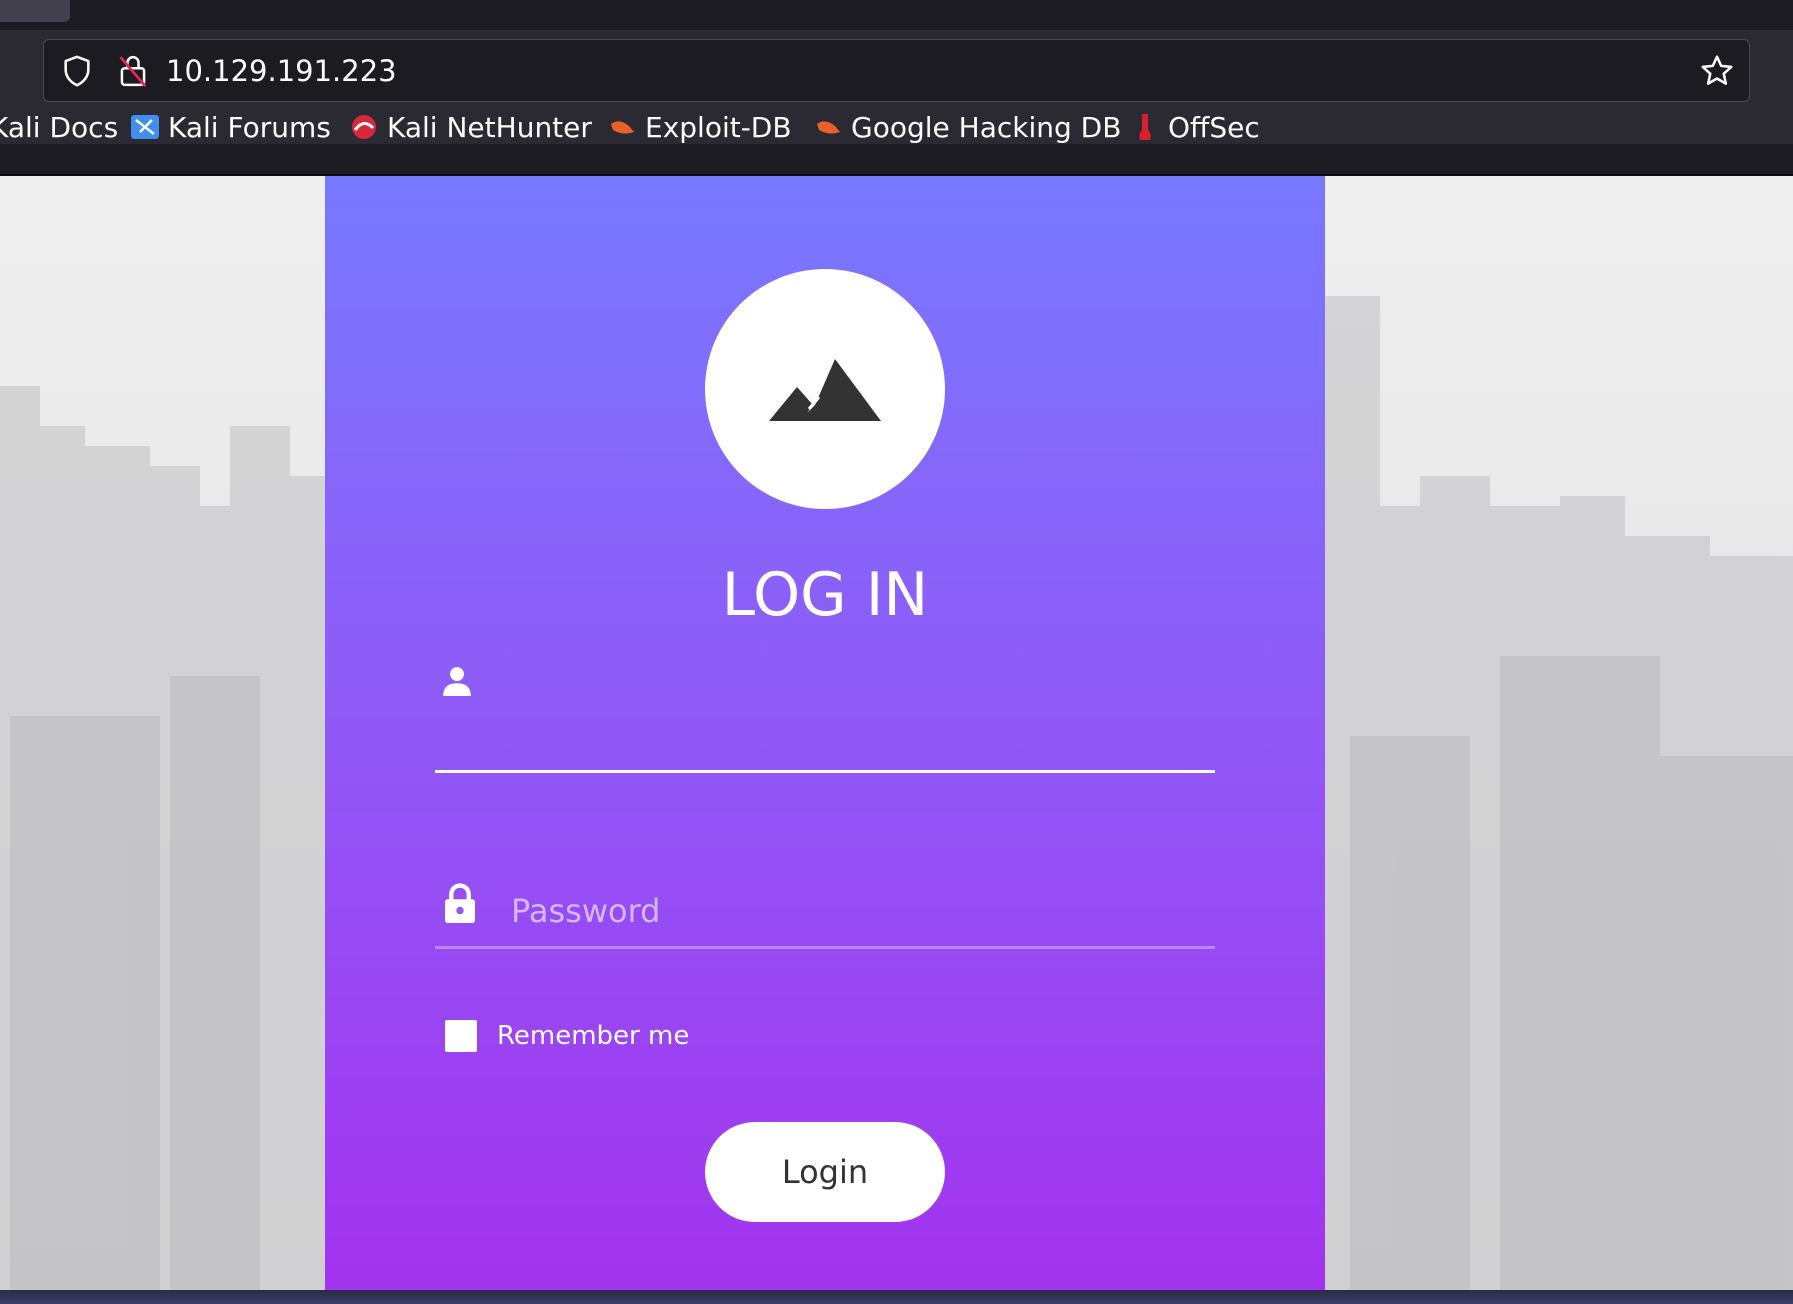 This screenshot has height=1304, width=1793. I want to click on nethunter-icon, so click(364, 127).